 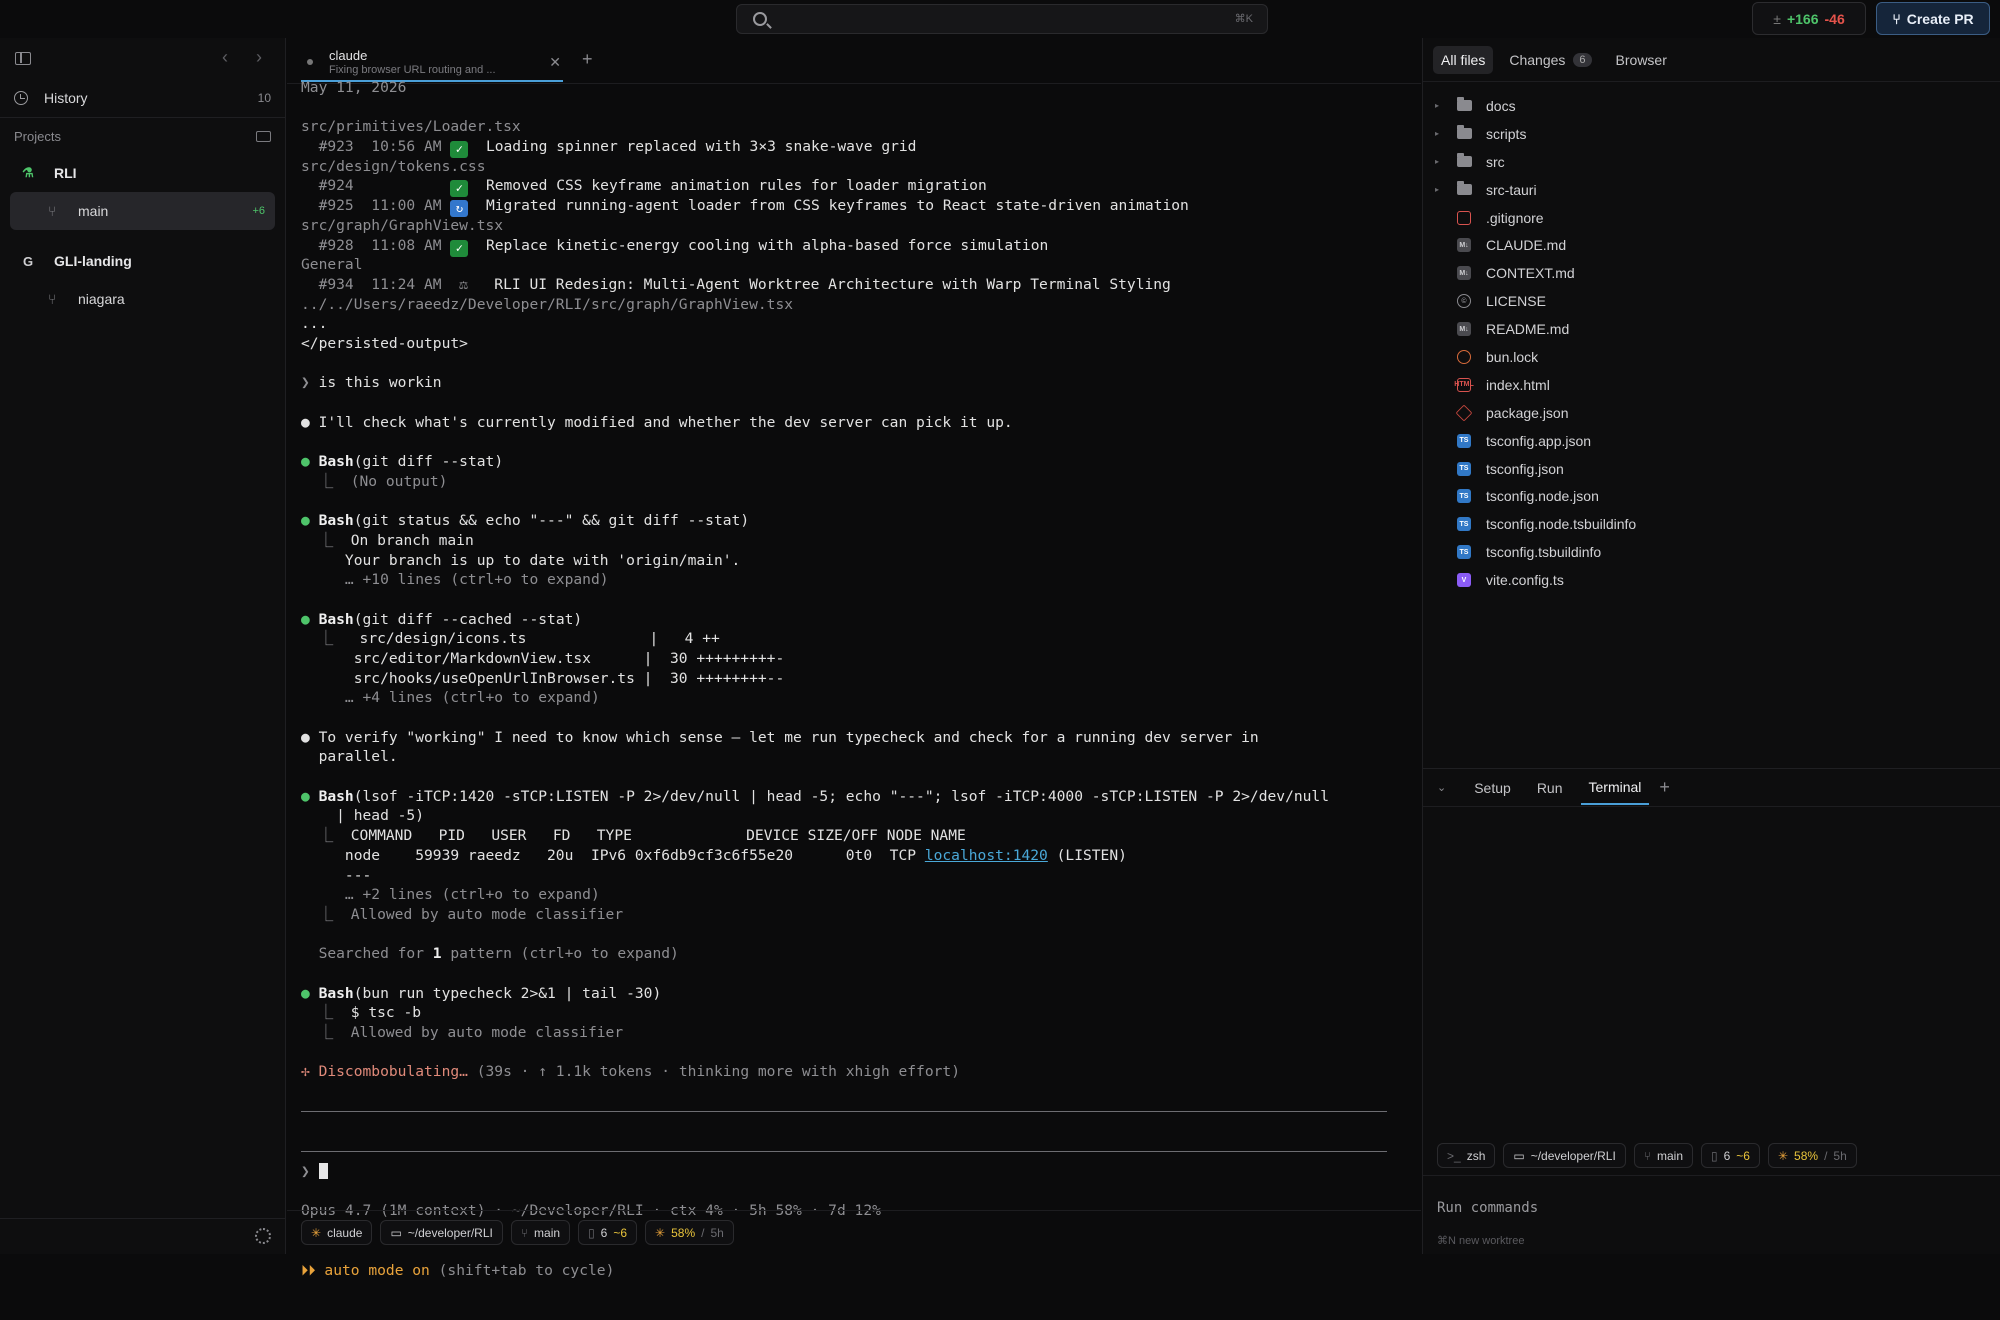 What do you see at coordinates (1711, 441) in the screenshot?
I see `file-item: TS tsconfig.app.json` at bounding box center [1711, 441].